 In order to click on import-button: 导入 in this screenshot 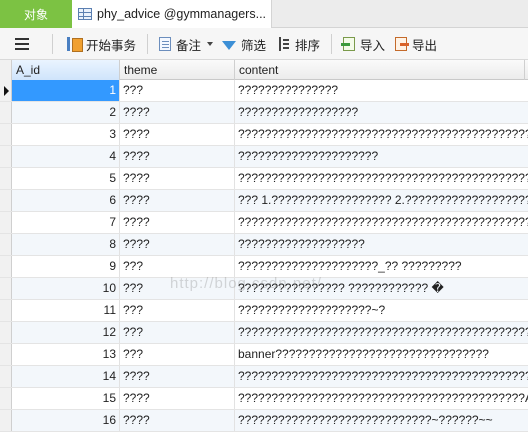, I will do `click(363, 44)`.